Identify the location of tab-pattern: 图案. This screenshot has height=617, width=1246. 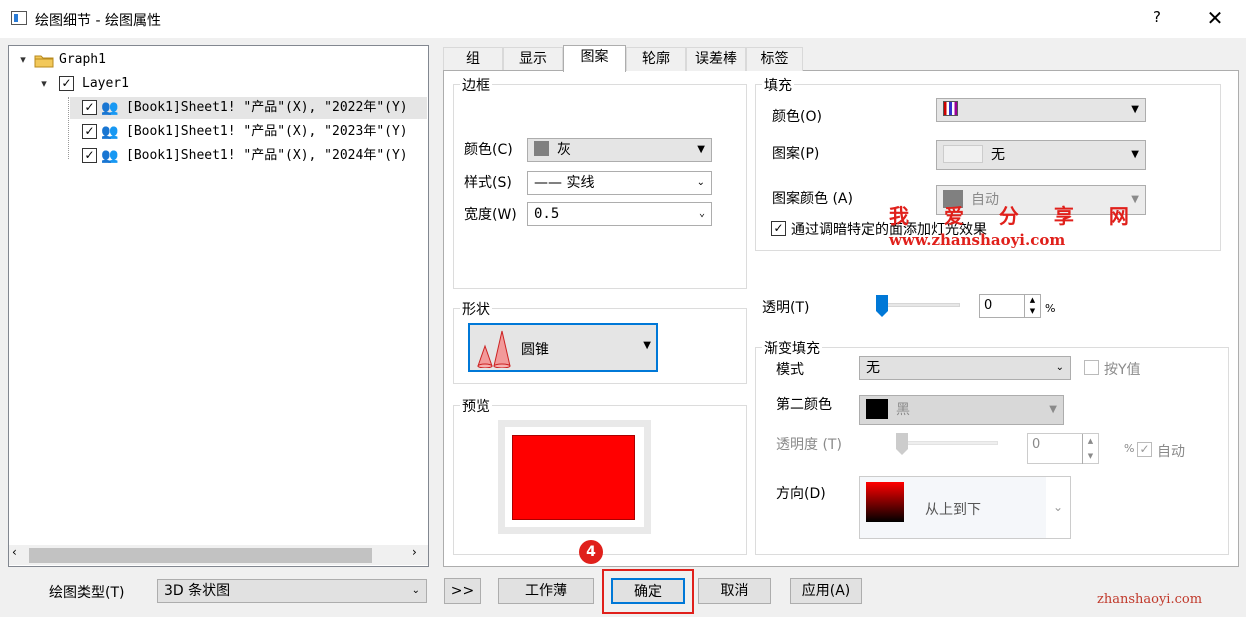
(594, 58).